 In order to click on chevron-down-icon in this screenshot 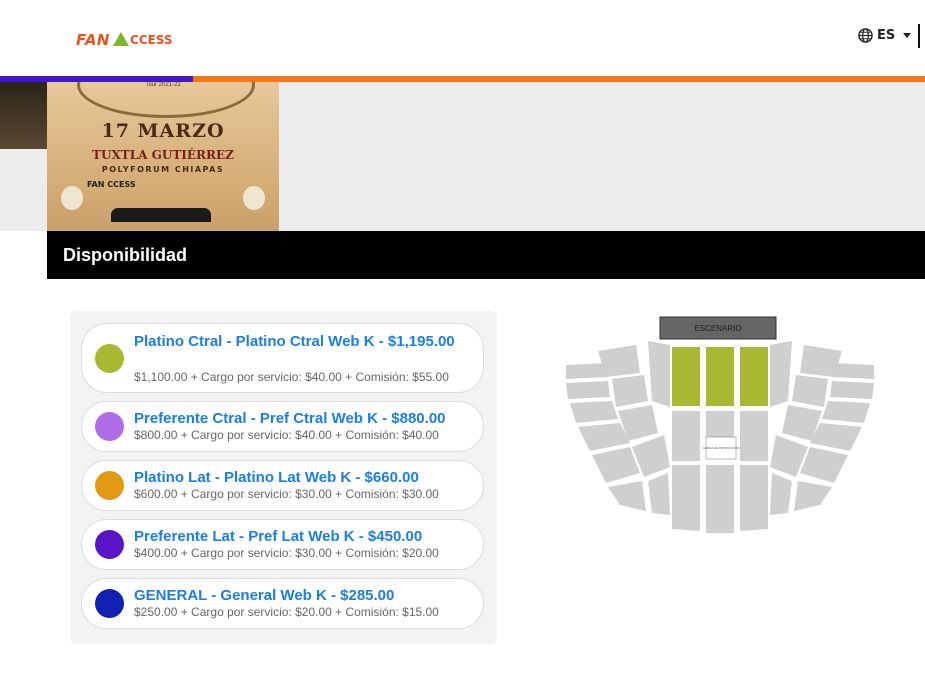, I will do `click(907, 35)`.